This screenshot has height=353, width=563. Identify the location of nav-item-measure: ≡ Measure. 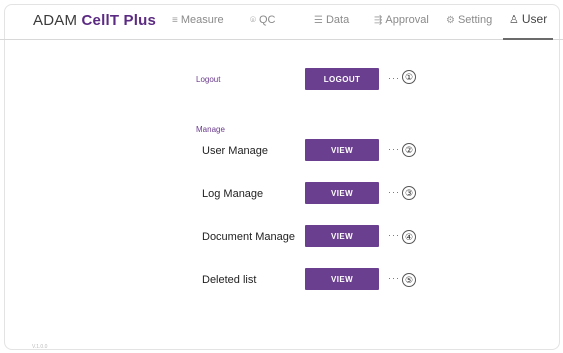
(198, 20).